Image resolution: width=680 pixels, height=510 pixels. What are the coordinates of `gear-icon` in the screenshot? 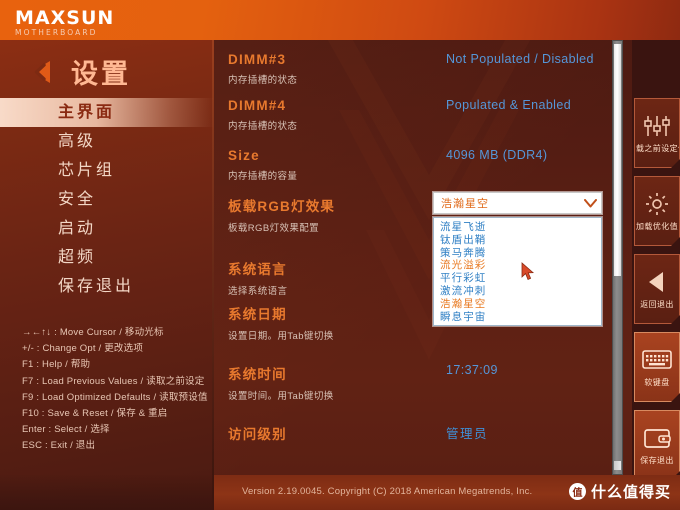 It's located at (657, 204).